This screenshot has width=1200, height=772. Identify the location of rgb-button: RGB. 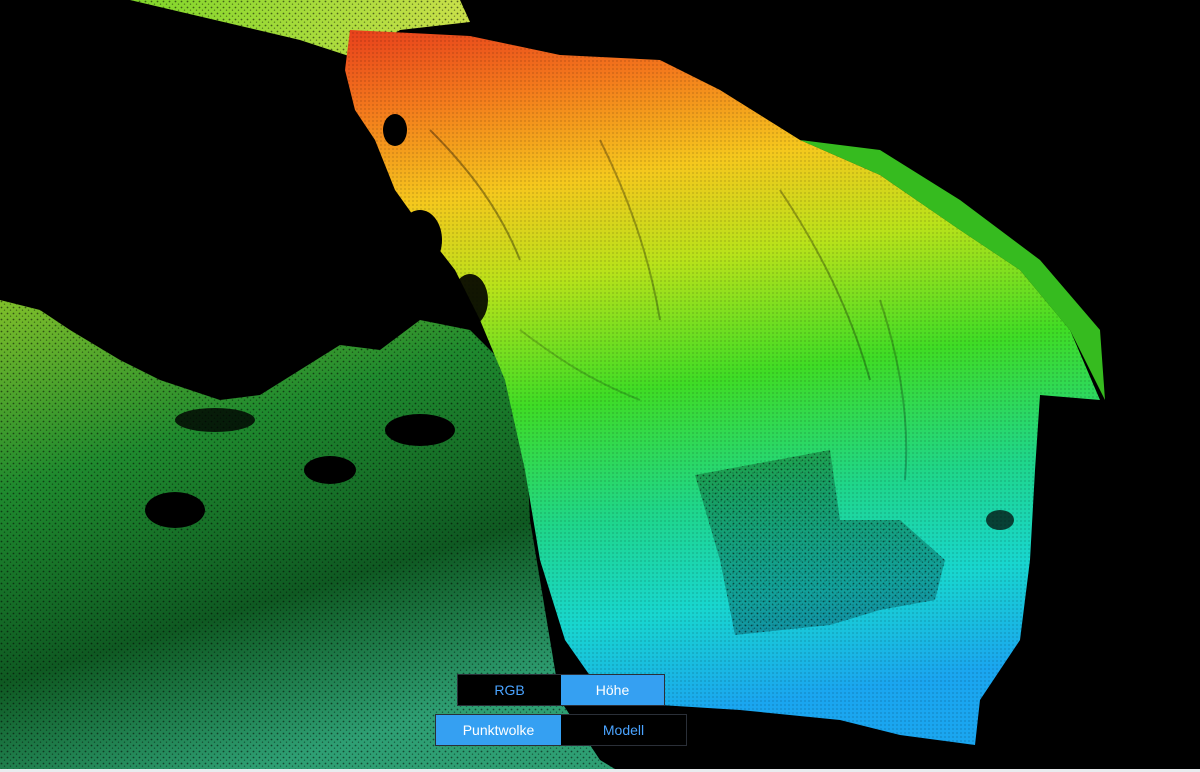
(509, 690).